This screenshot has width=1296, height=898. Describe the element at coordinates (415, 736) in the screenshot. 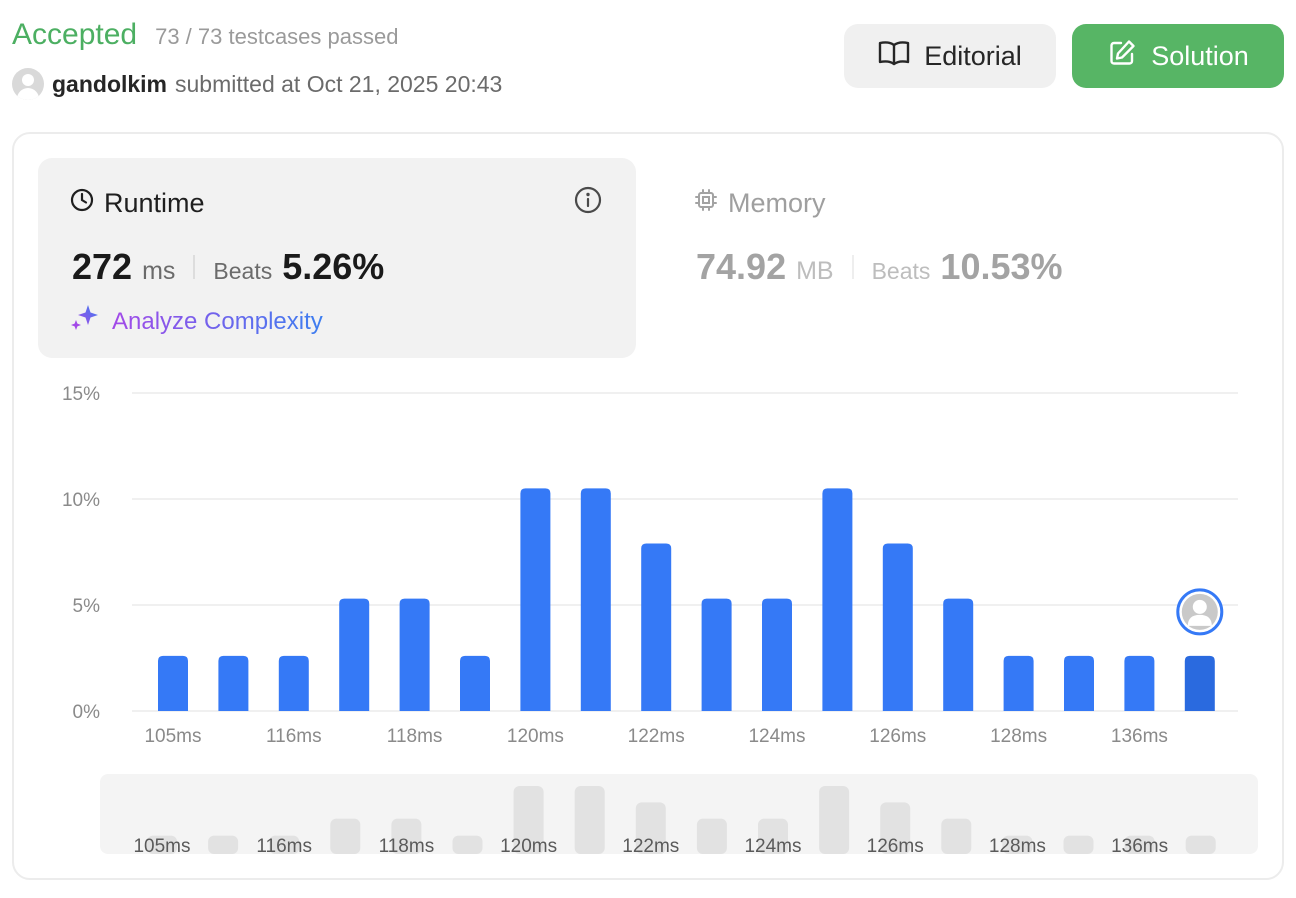

I see `x-tick-label: 118ms` at that location.